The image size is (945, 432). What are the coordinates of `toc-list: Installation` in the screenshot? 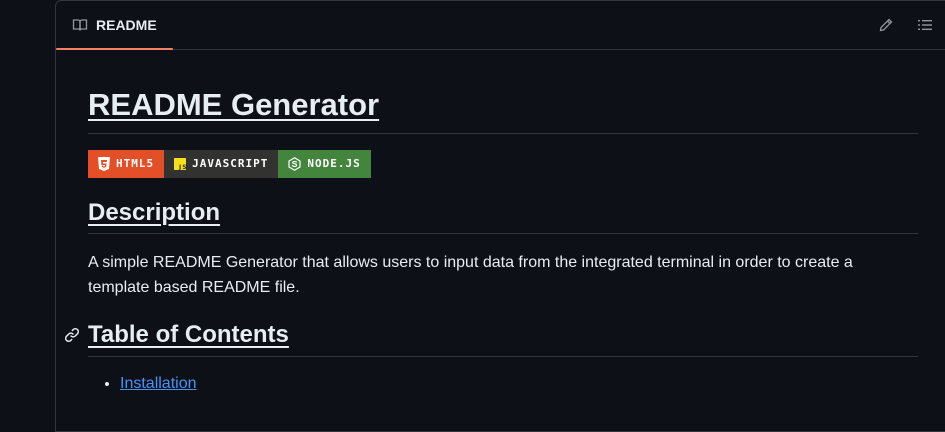 It's located at (503, 384).